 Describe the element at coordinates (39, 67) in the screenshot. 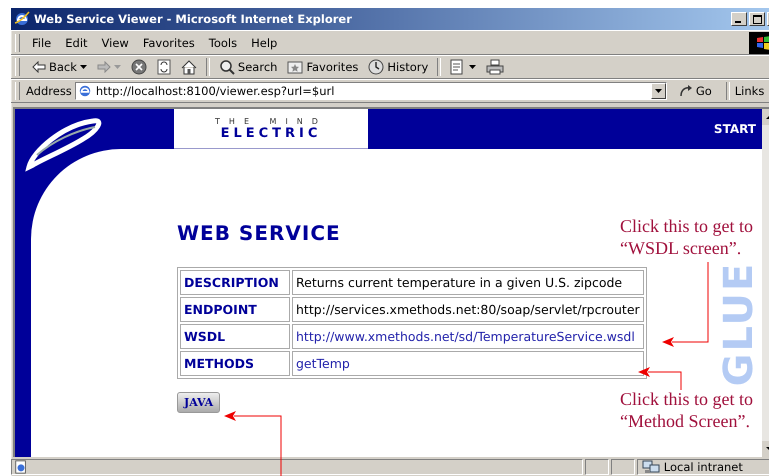

I see `back-arrow-icon` at that location.